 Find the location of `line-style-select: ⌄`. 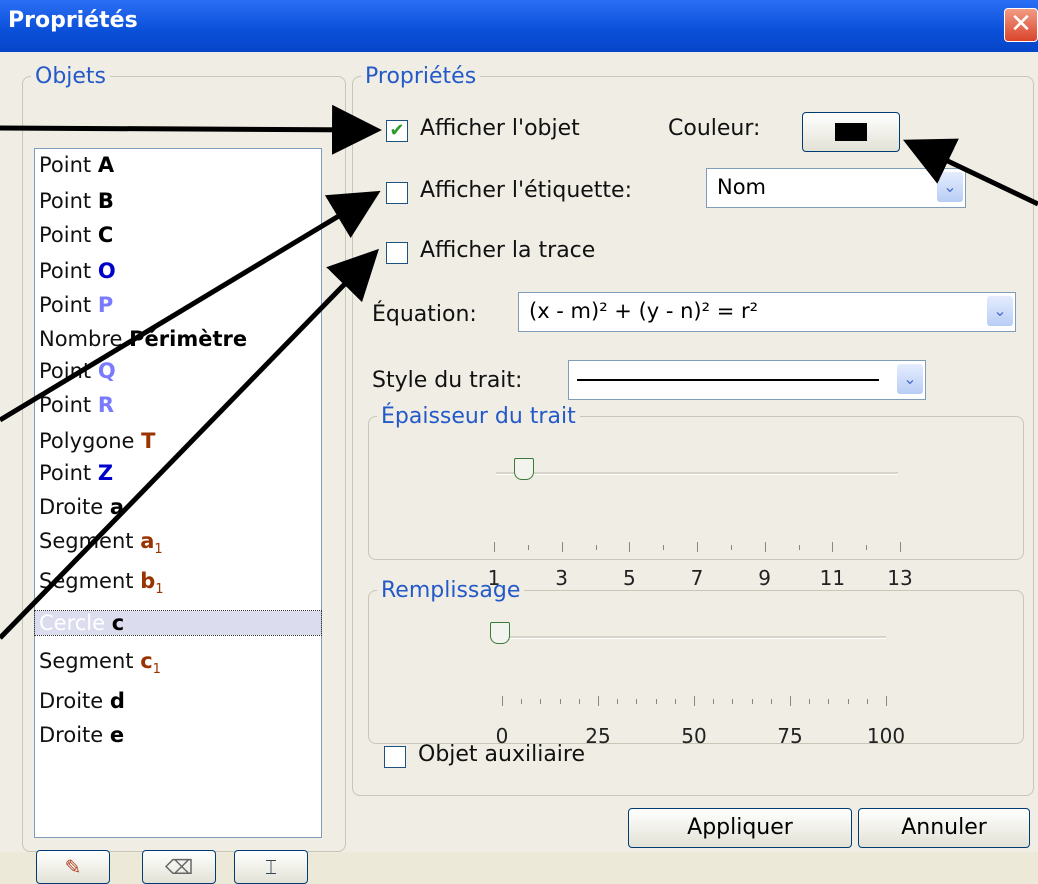

line-style-select: ⌄ is located at coordinates (747, 380).